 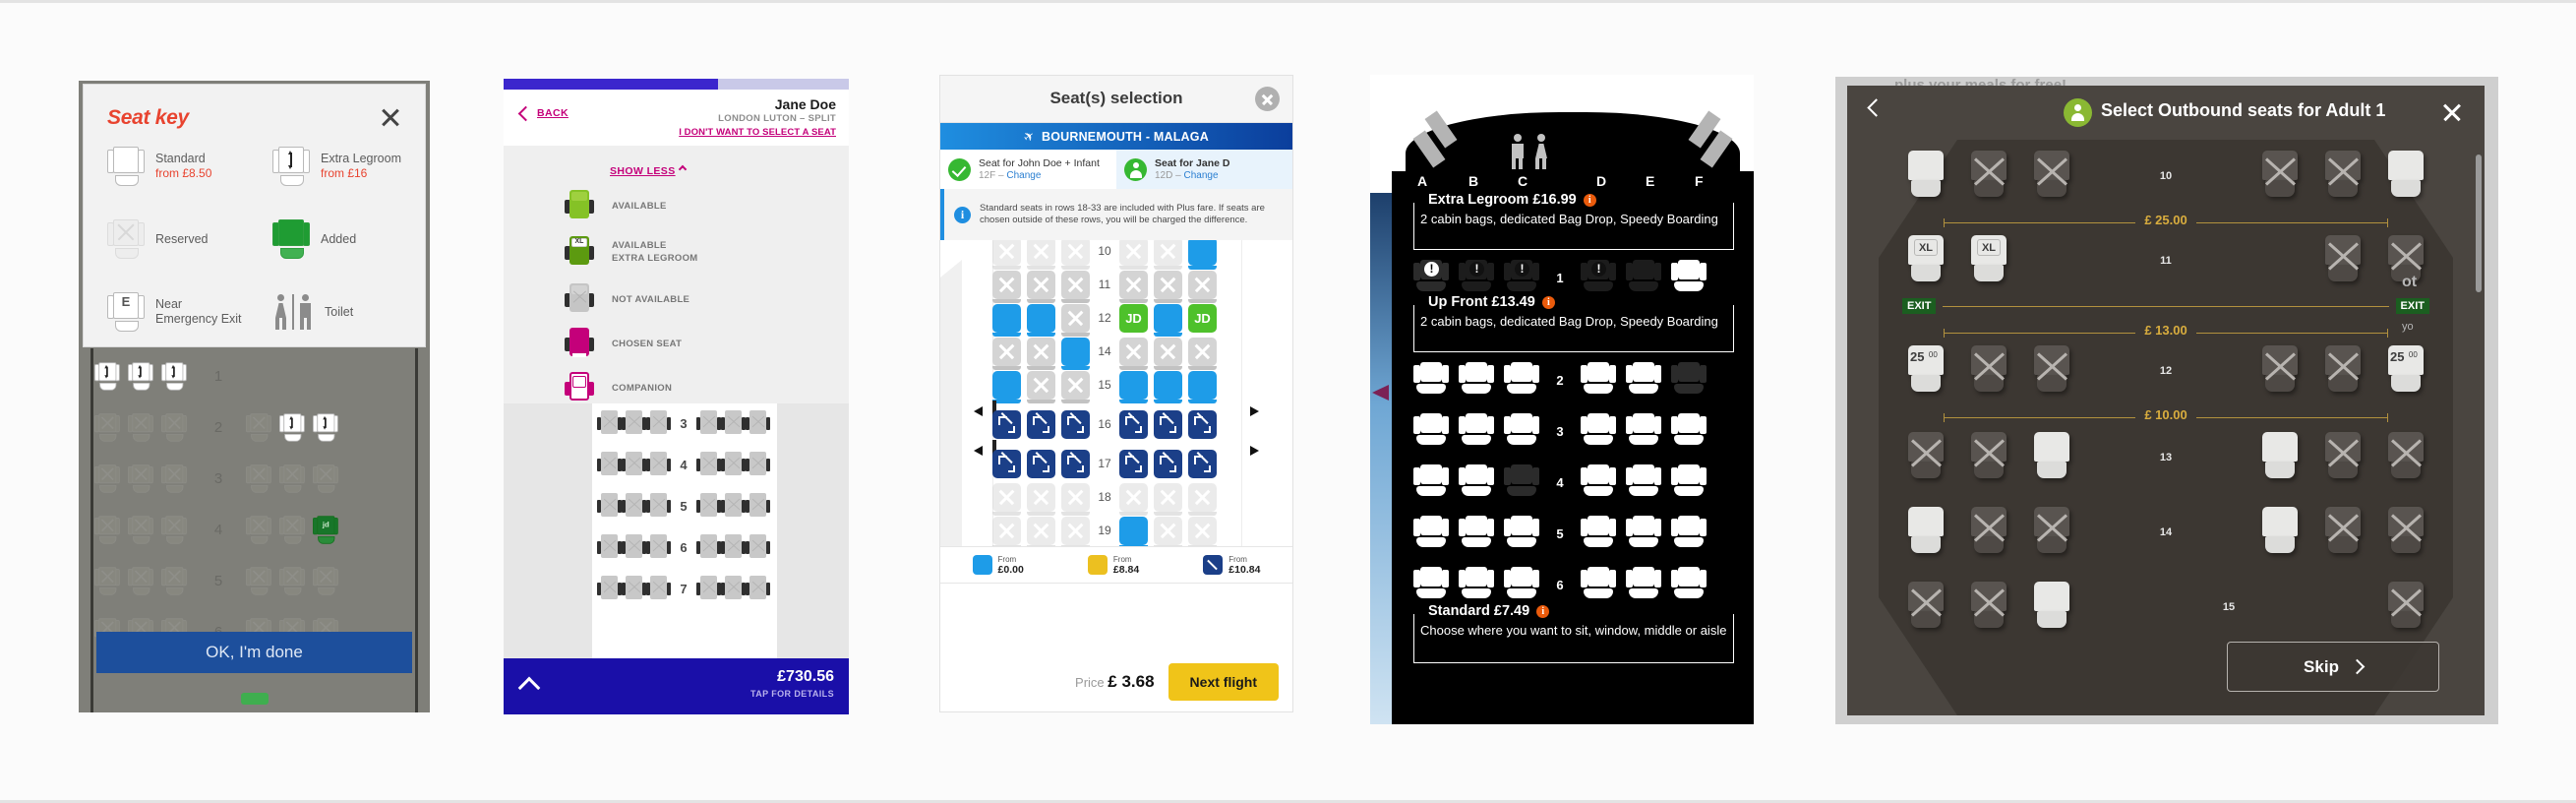 I want to click on seat-12f-selected: JD, so click(x=1203, y=318).